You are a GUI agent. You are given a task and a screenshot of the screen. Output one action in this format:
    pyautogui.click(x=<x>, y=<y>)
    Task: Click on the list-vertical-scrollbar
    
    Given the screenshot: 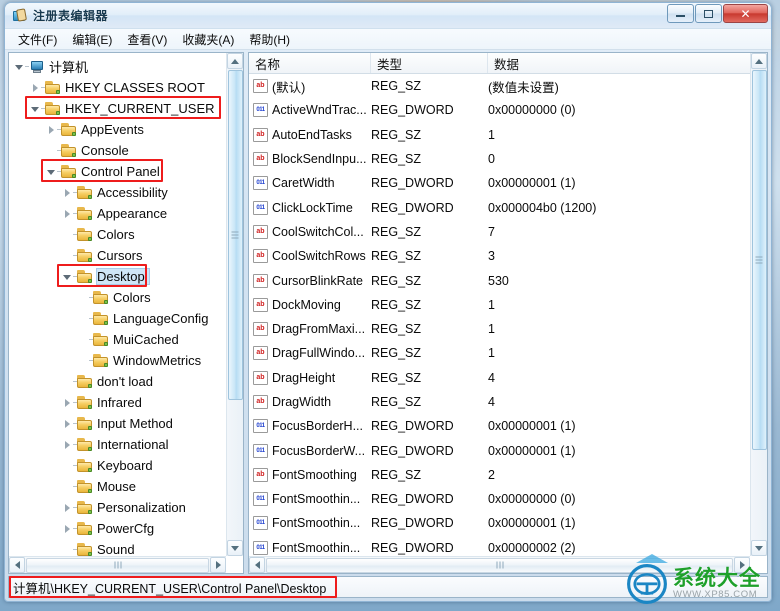 What is the action you would take?
    pyautogui.click(x=758, y=304)
    